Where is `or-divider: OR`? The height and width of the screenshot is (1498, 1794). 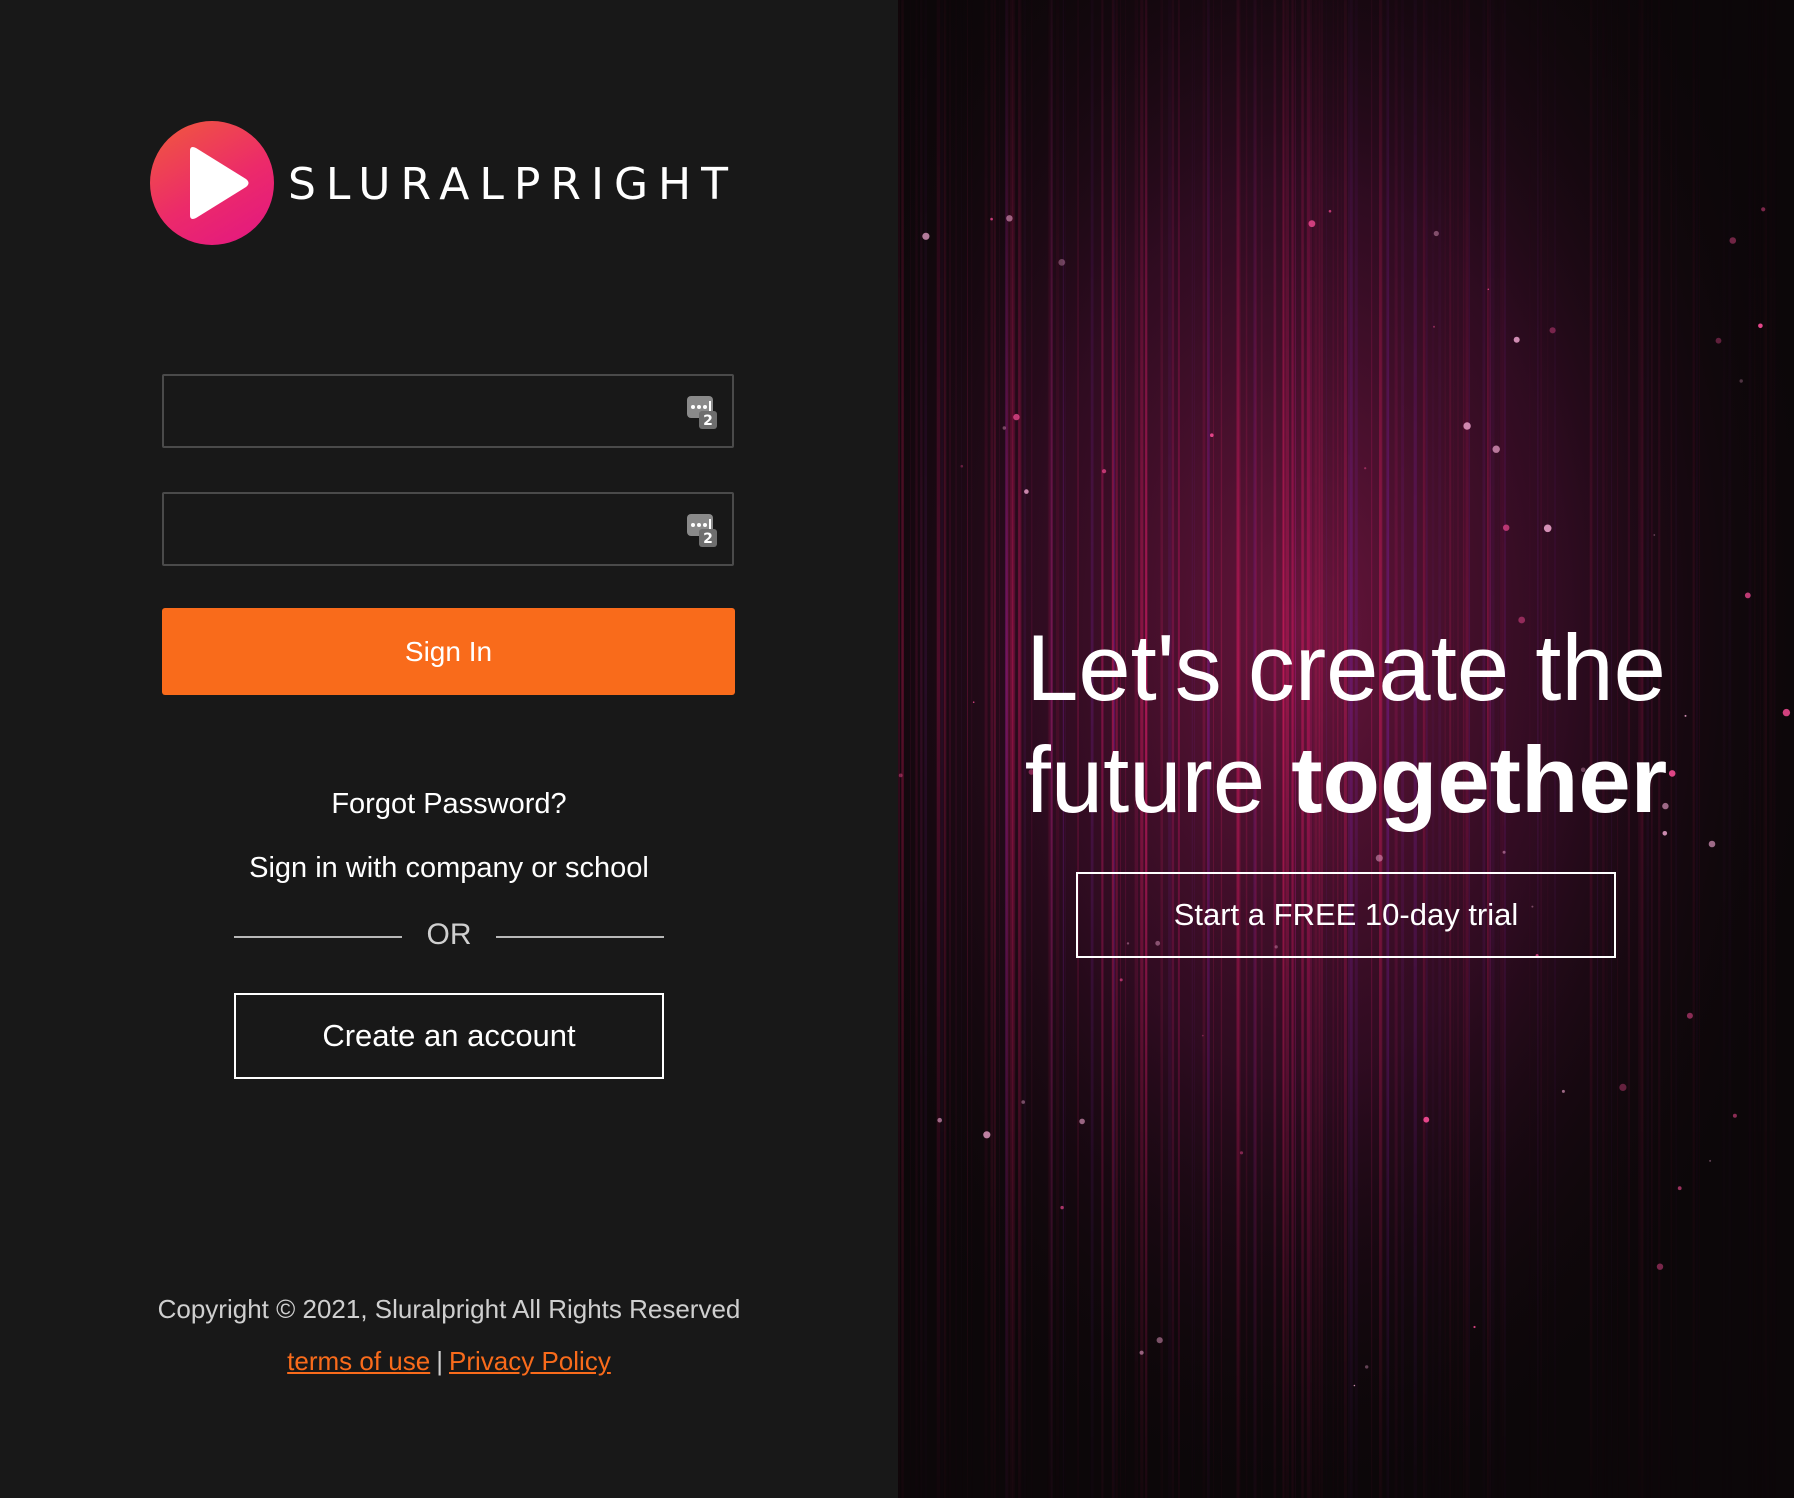
or-divider: OR is located at coordinates (449, 936).